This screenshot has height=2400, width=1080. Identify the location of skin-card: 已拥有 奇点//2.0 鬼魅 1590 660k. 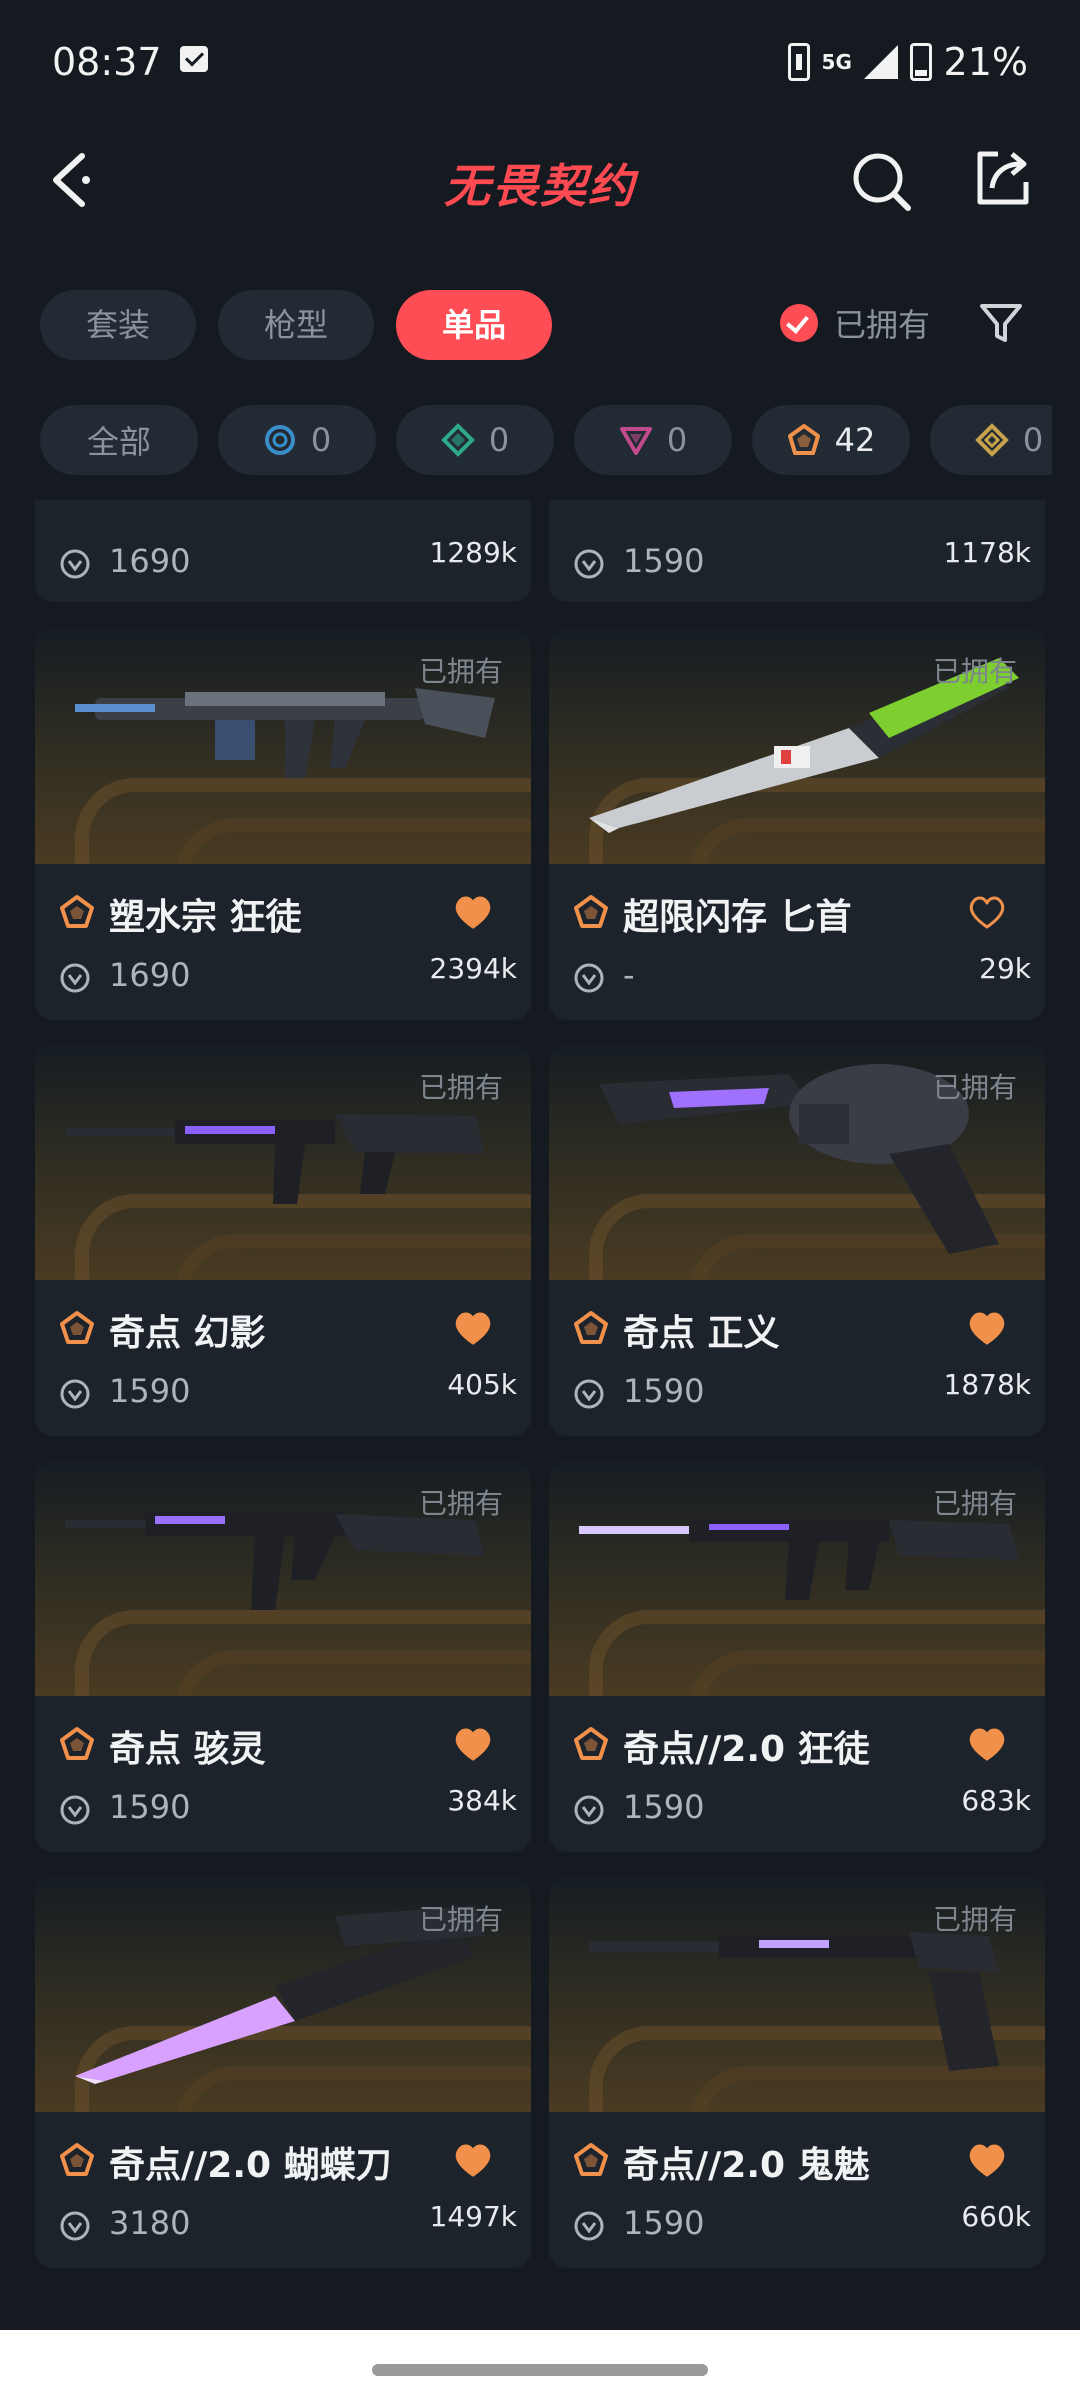
(797, 2072).